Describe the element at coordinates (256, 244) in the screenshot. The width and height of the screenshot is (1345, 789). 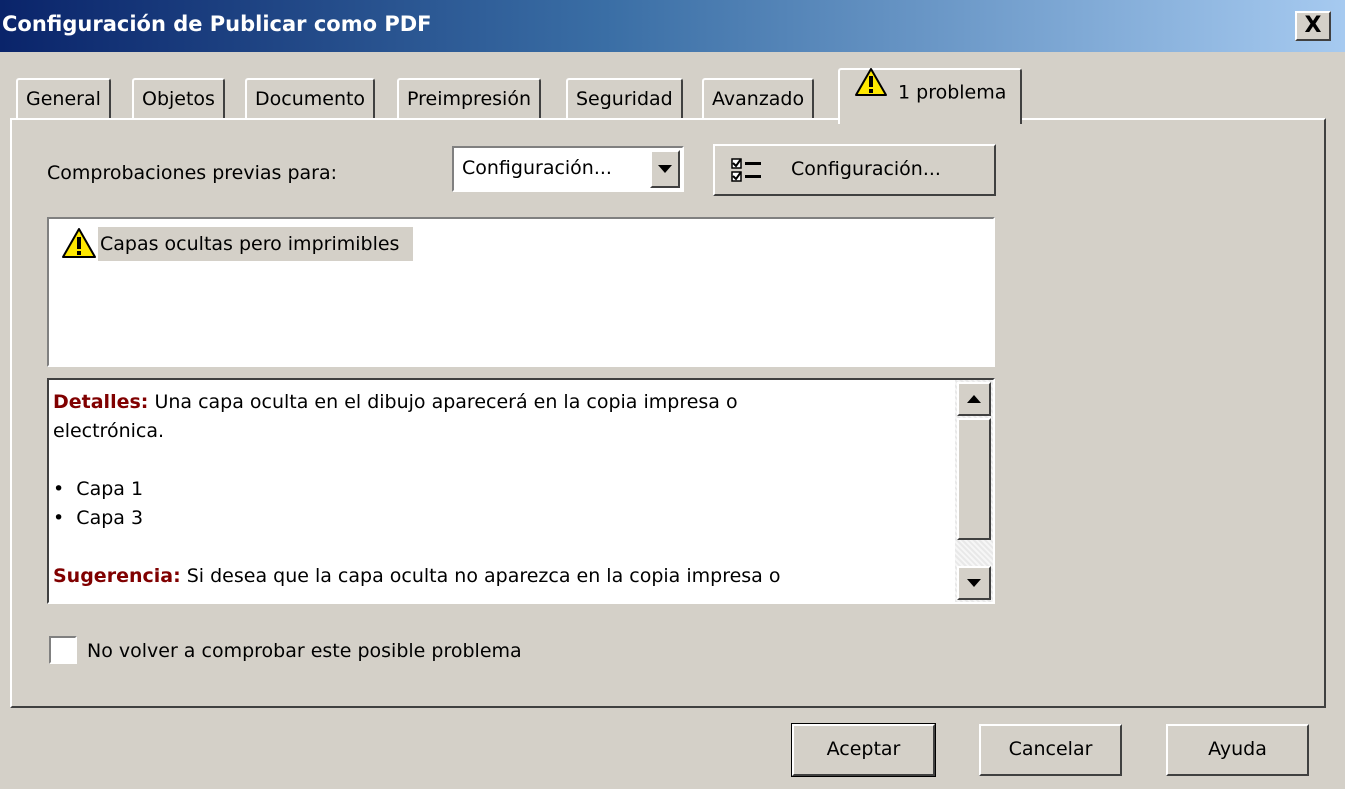
I see `issue-label: Capas ocultas pero imprimibles` at that location.